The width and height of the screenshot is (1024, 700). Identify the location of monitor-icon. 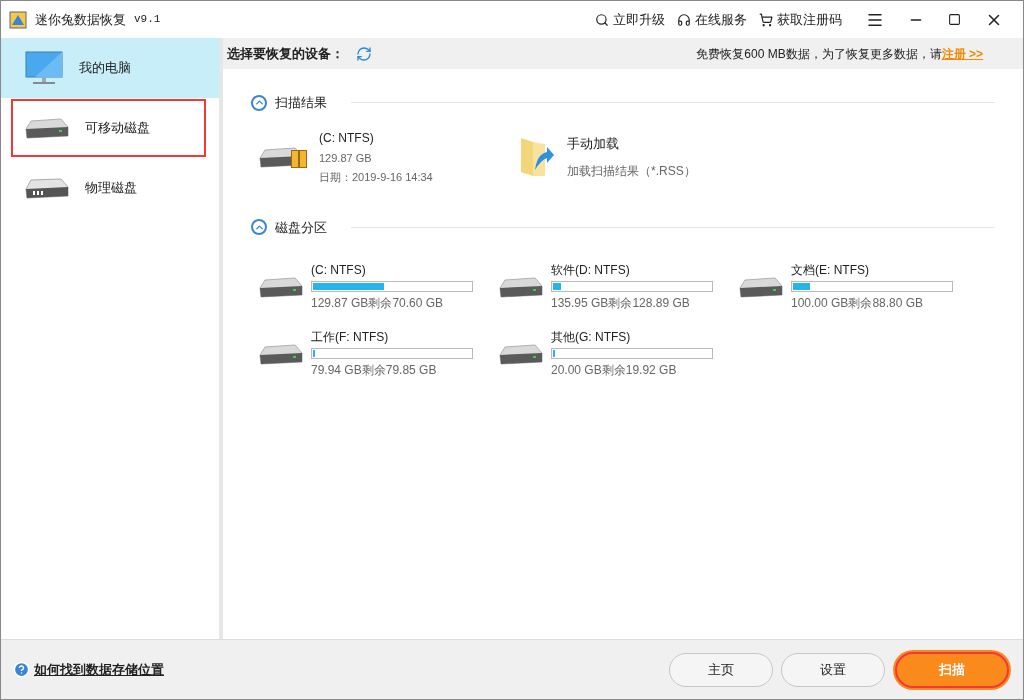
(44, 68).